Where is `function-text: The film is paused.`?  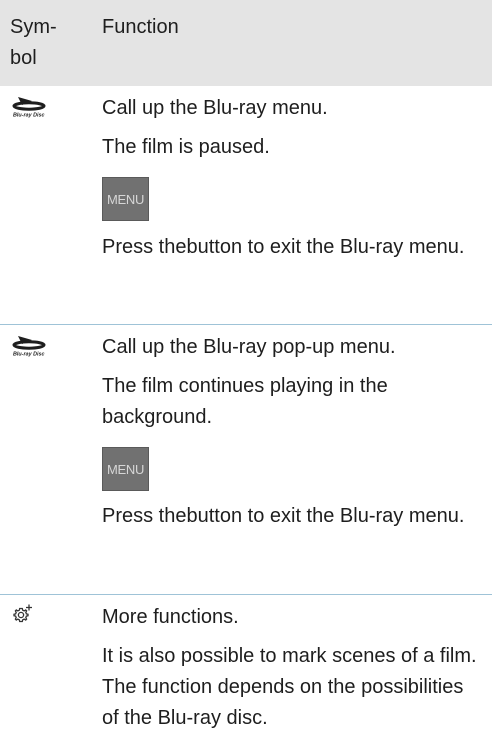
function-text: The film is paused. is located at coordinates (186, 147).